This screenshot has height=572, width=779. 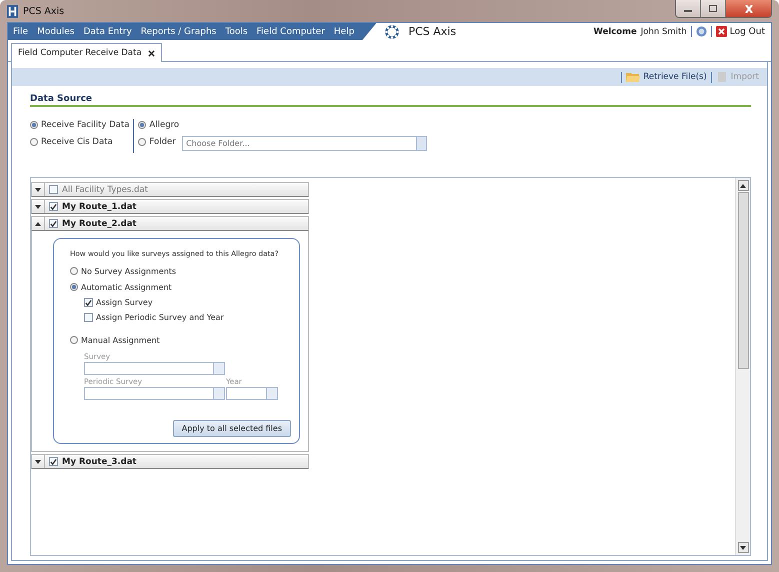 What do you see at coordinates (344, 31) in the screenshot?
I see `menu-item: Help` at bounding box center [344, 31].